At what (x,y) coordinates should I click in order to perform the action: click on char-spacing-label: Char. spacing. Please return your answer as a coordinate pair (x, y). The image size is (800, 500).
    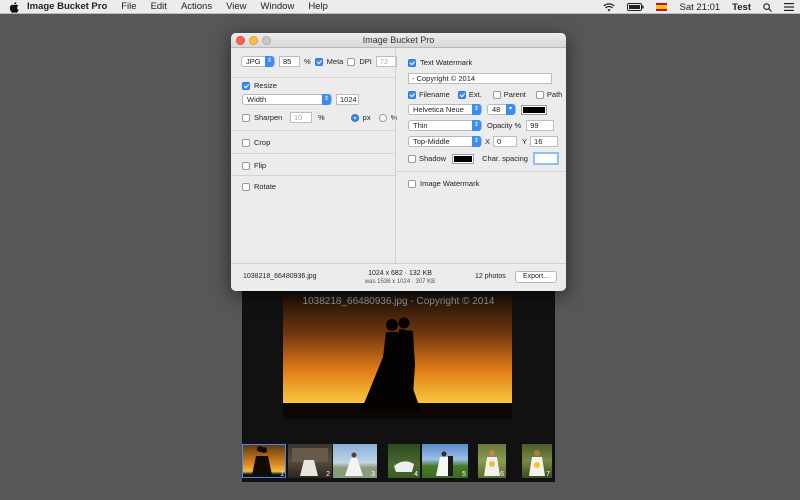
    Looking at the image, I should click on (505, 158).